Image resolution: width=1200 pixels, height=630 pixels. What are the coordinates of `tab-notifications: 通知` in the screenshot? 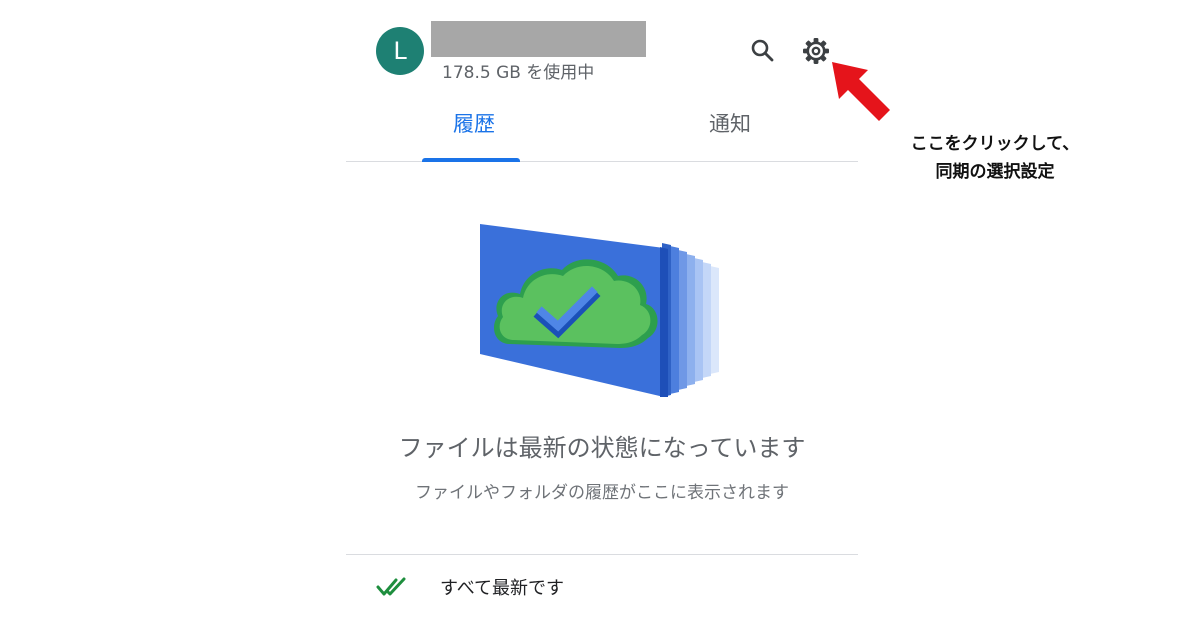 It's located at (730, 126).